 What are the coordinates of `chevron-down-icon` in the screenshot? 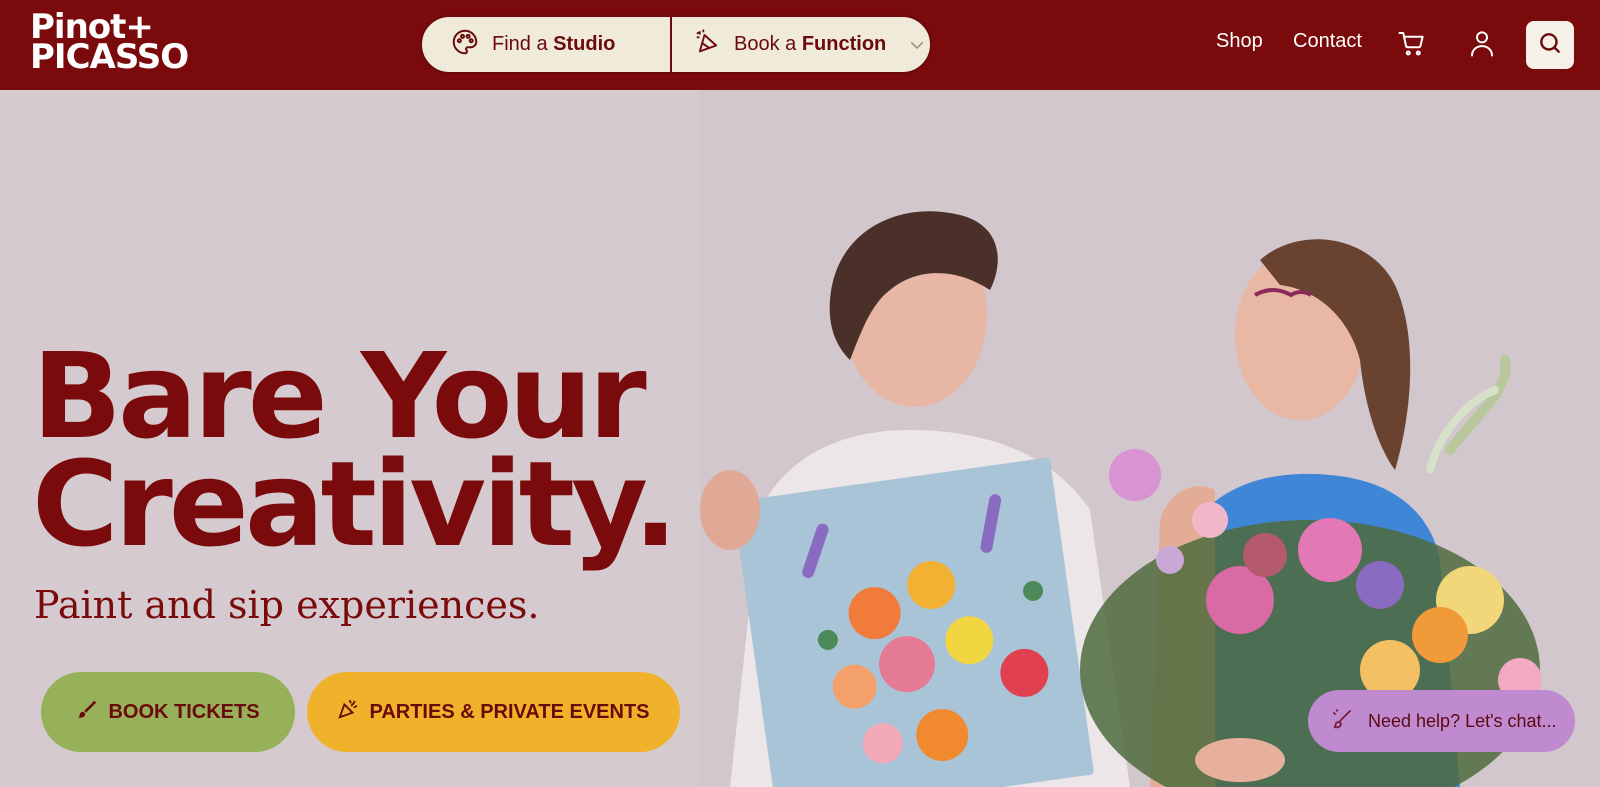 It's located at (917, 45).